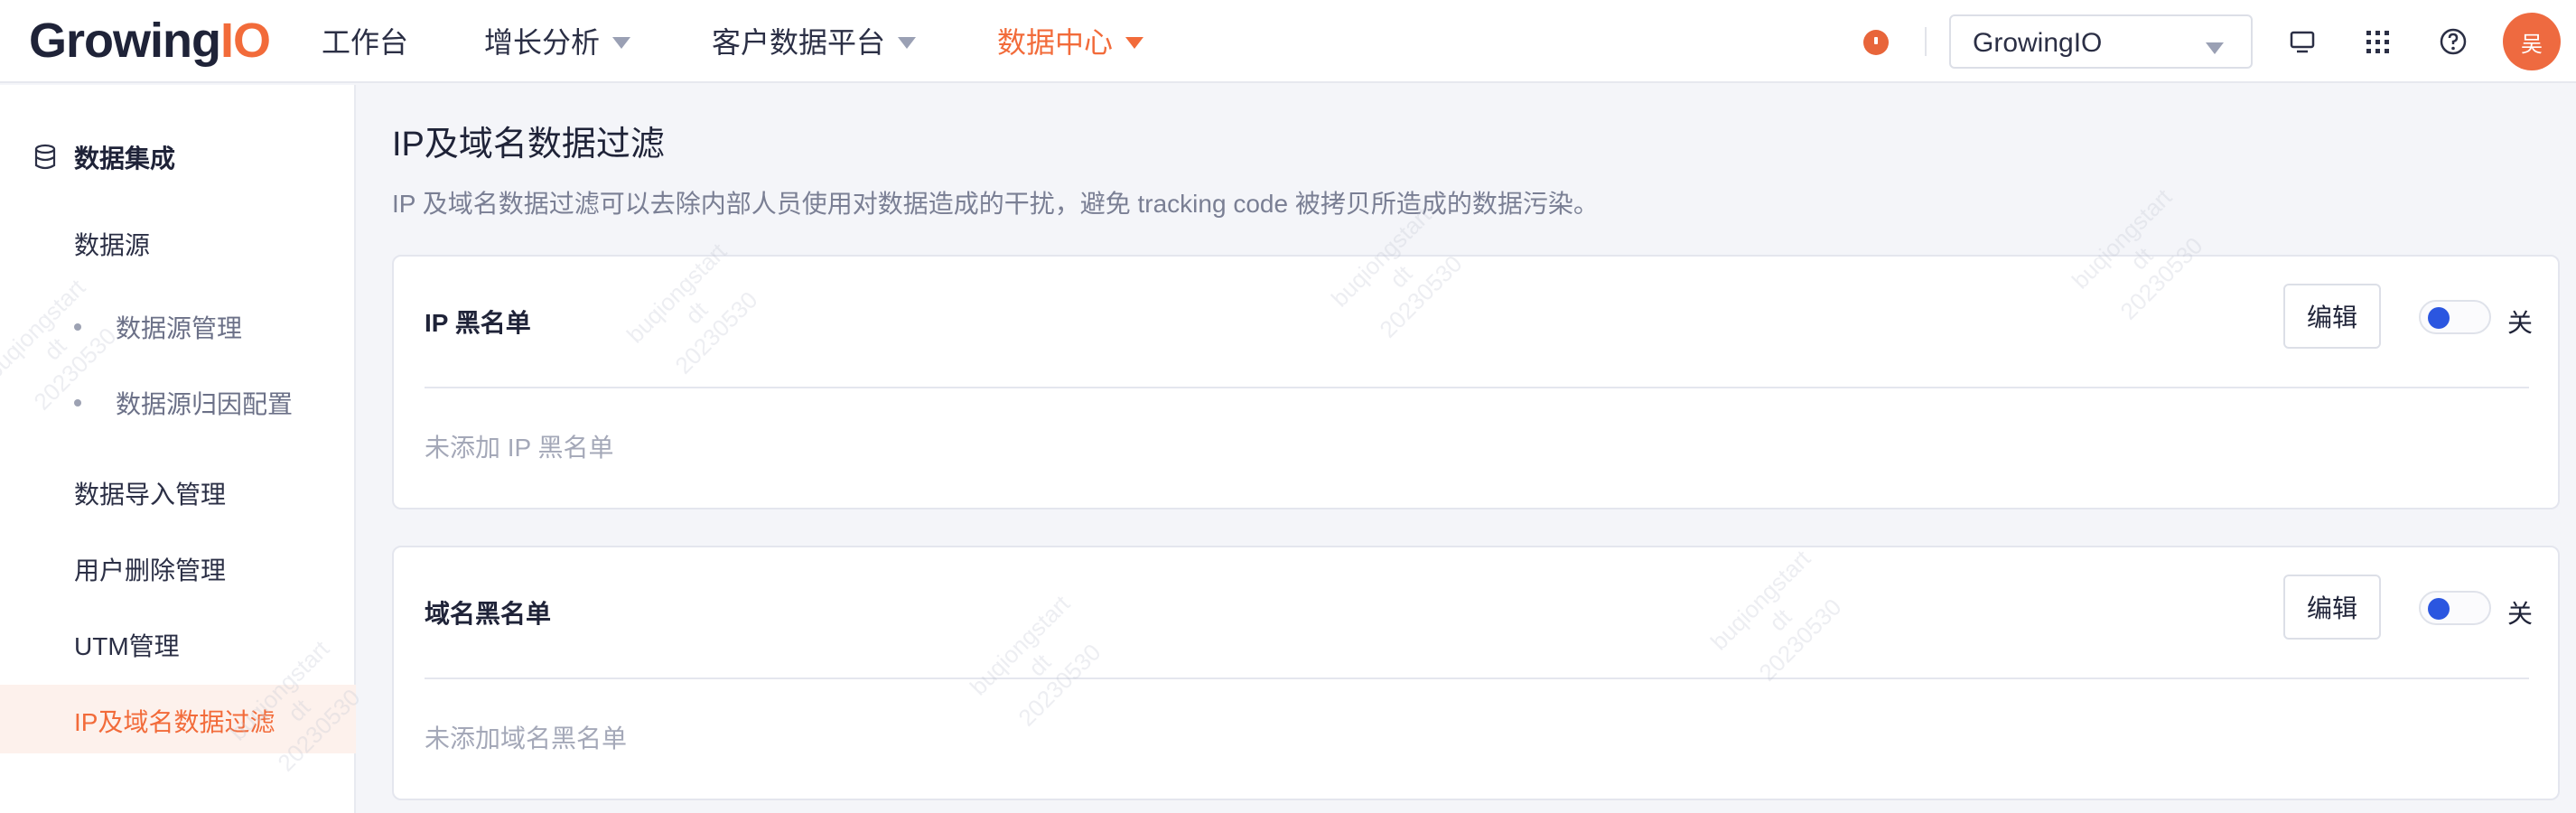  I want to click on project-select: GrowingIO, so click(2101, 41).